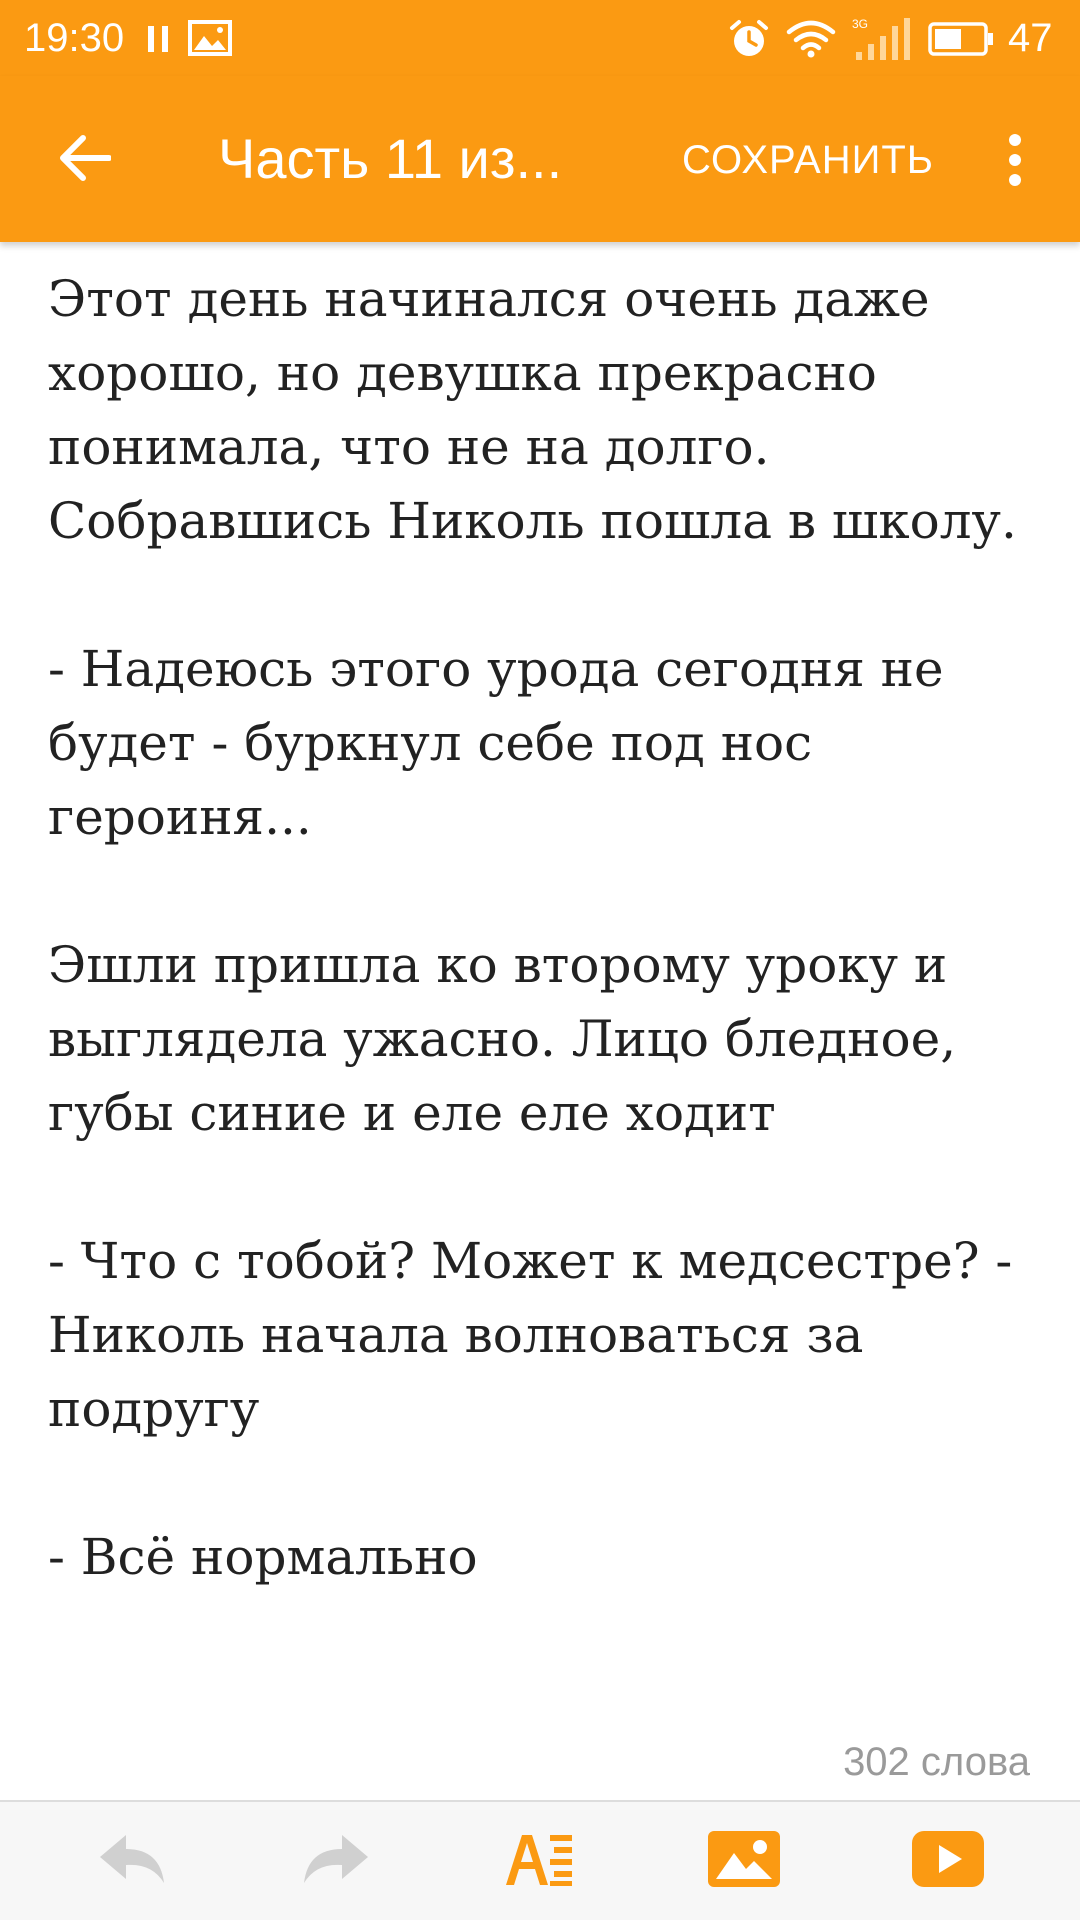  Describe the element at coordinates (860, 24) in the screenshot. I see `signal-type-label: 3G` at that location.